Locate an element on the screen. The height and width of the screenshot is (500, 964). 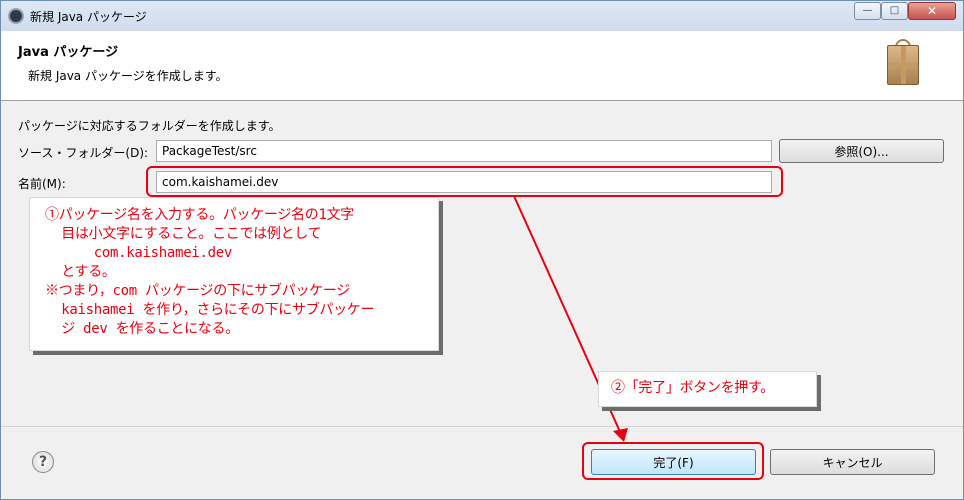
help-icon: ? is located at coordinates (43, 462).